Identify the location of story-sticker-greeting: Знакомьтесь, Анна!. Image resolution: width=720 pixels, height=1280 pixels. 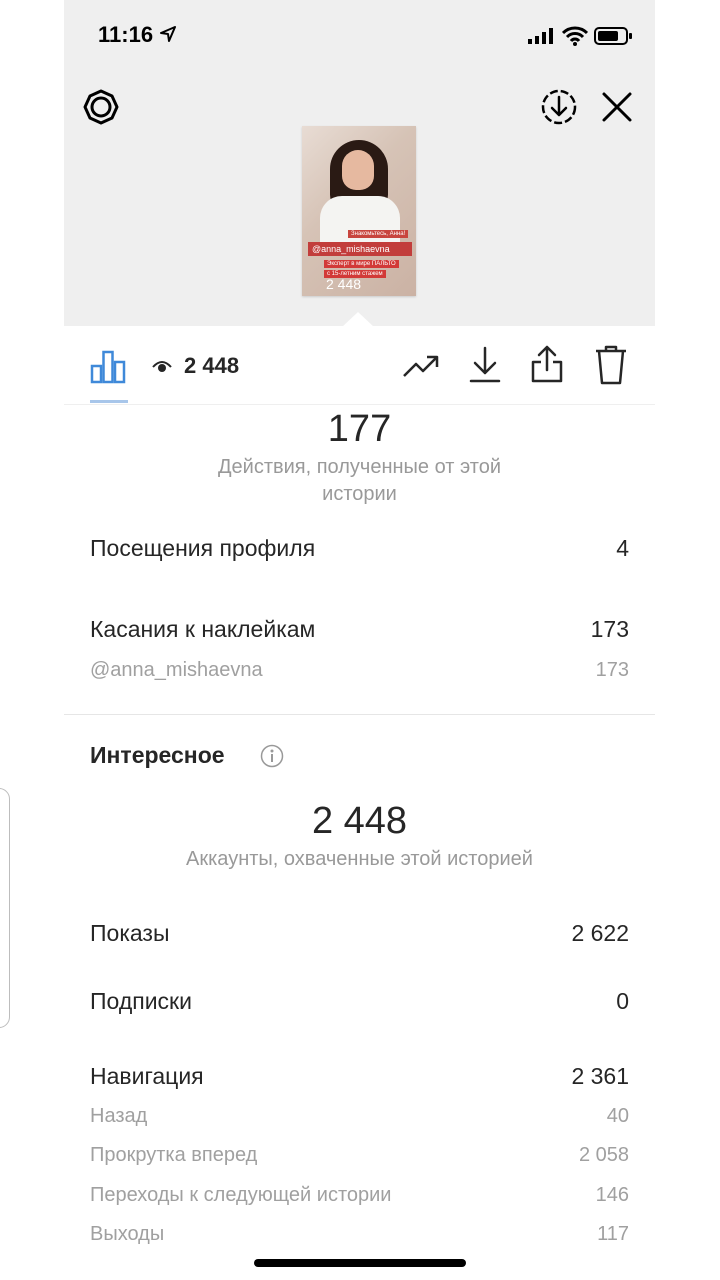
(378, 234).